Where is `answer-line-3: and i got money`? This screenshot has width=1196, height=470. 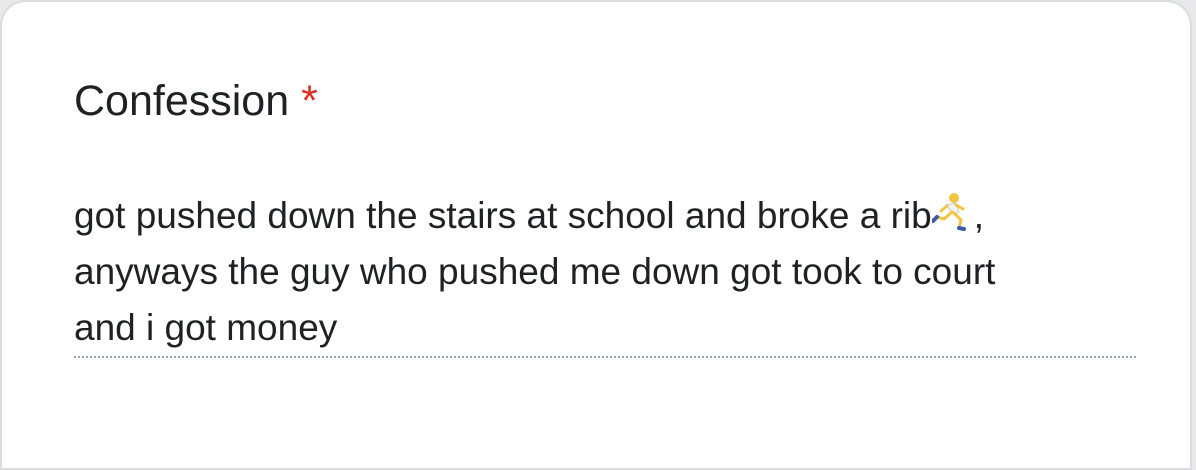
answer-line-3: and i got money is located at coordinates (206, 327).